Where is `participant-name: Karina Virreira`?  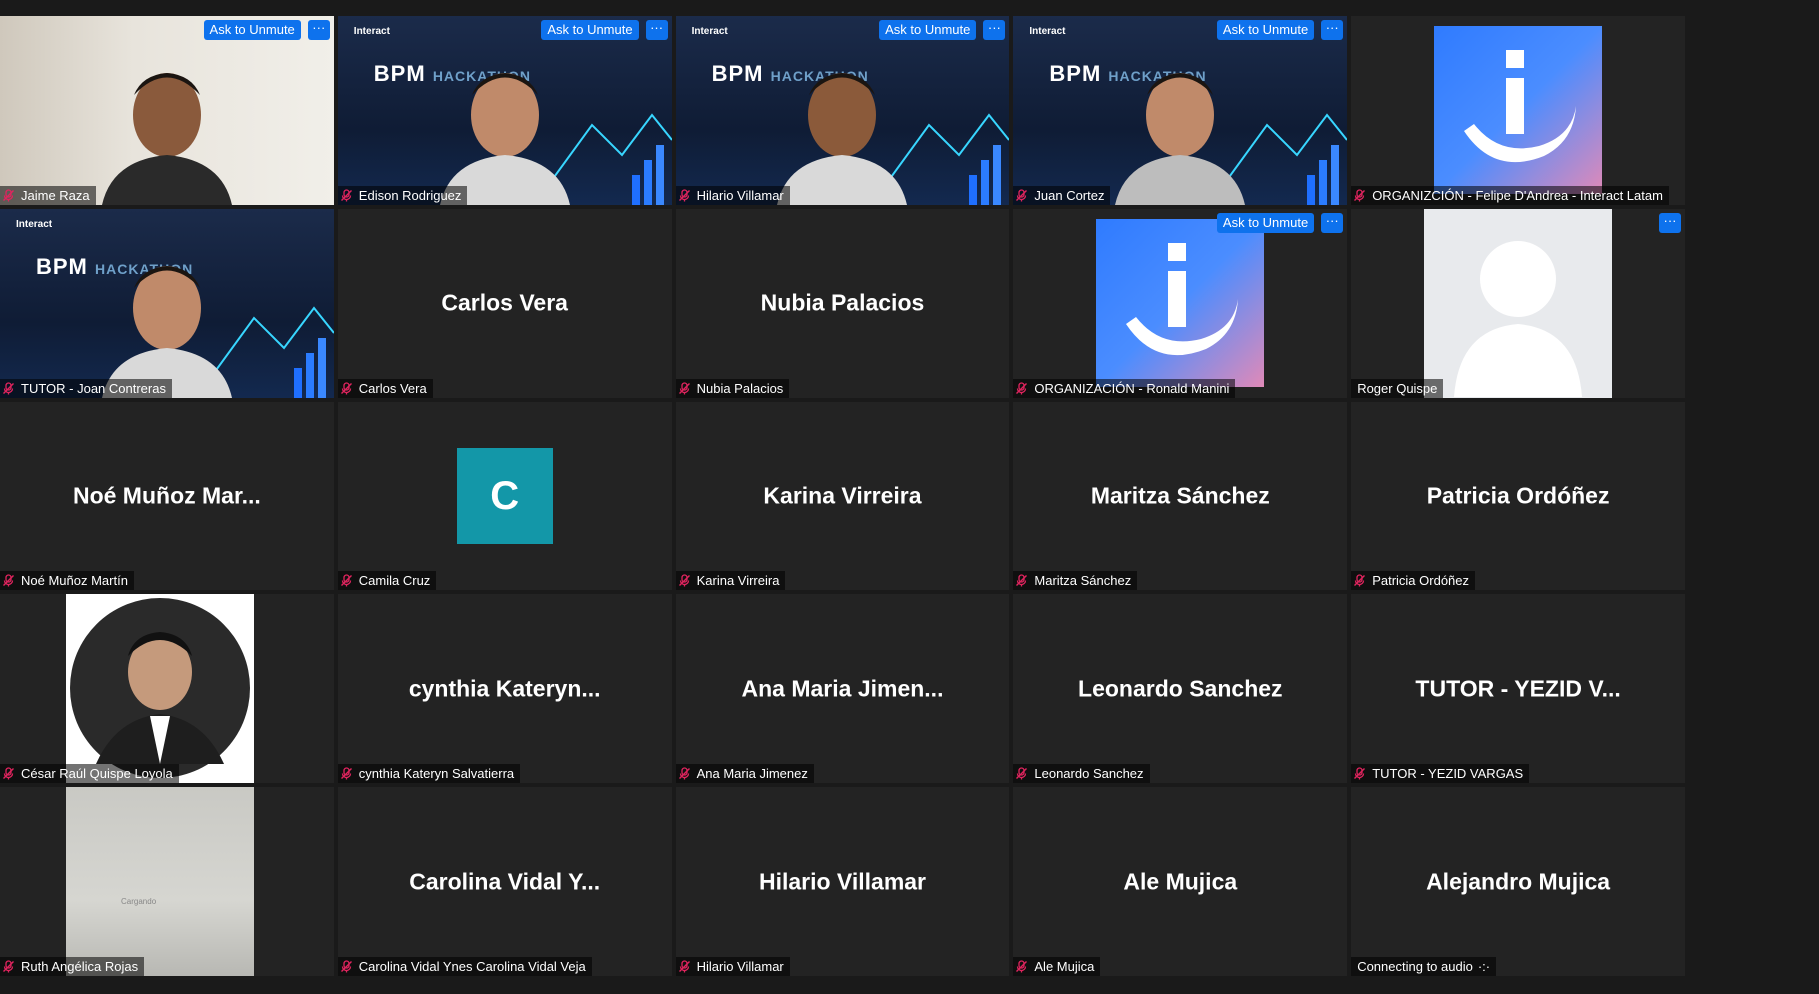 participant-name: Karina Virreira is located at coordinates (738, 581).